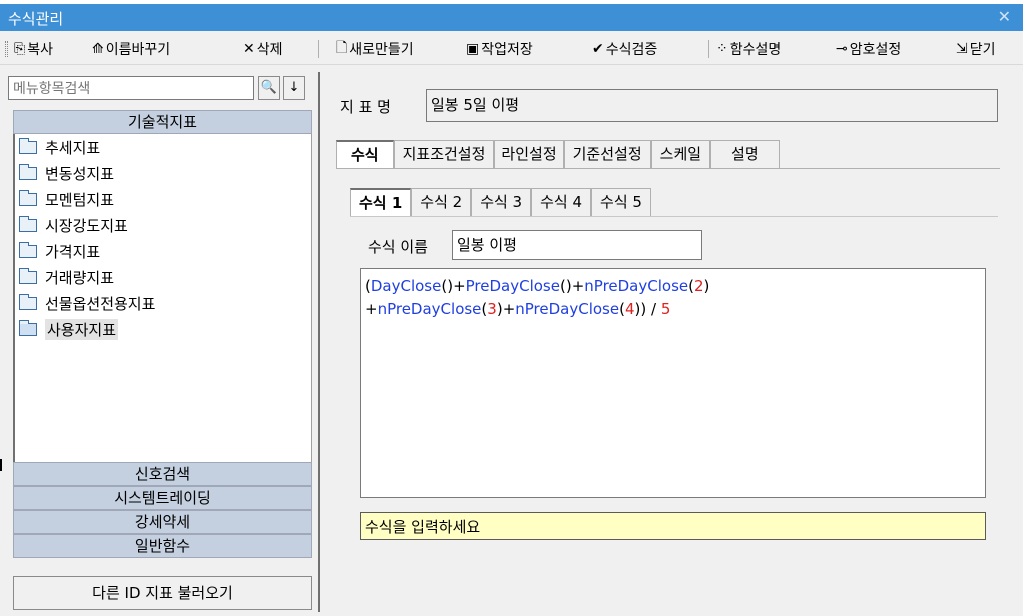 Image resolution: width=1023 pixels, height=616 pixels. I want to click on formula-function: PreDayClose, so click(512, 286).